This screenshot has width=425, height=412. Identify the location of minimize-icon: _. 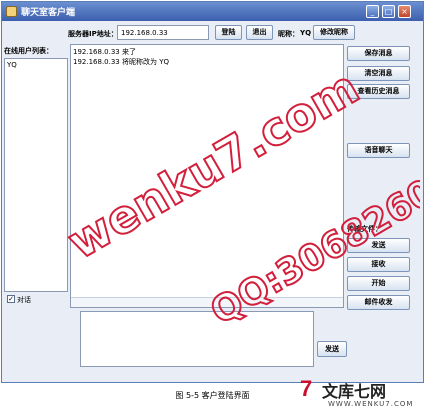
(372, 11).